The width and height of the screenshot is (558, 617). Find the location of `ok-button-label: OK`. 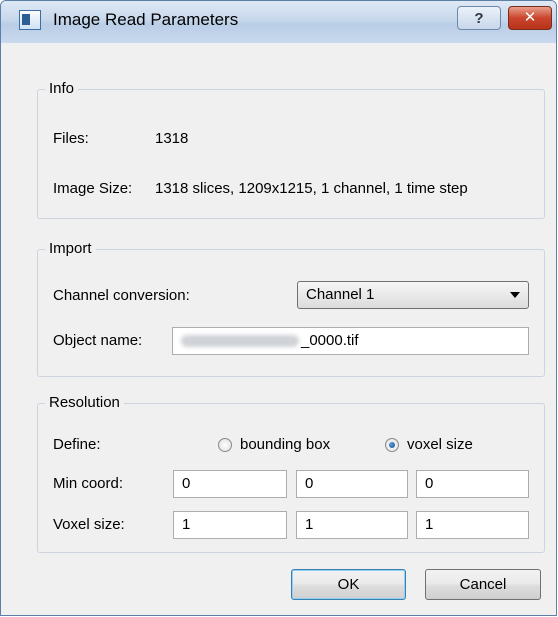

ok-button-label: OK is located at coordinates (348, 584).